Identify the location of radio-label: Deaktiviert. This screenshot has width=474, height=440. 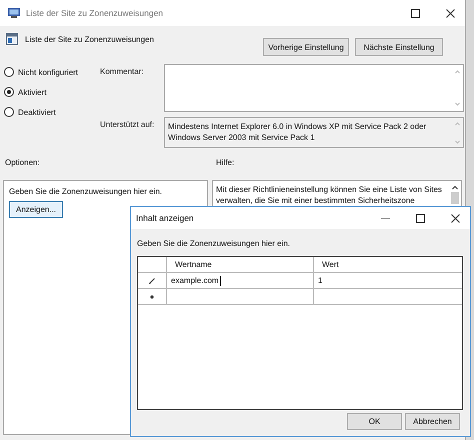
(37, 112).